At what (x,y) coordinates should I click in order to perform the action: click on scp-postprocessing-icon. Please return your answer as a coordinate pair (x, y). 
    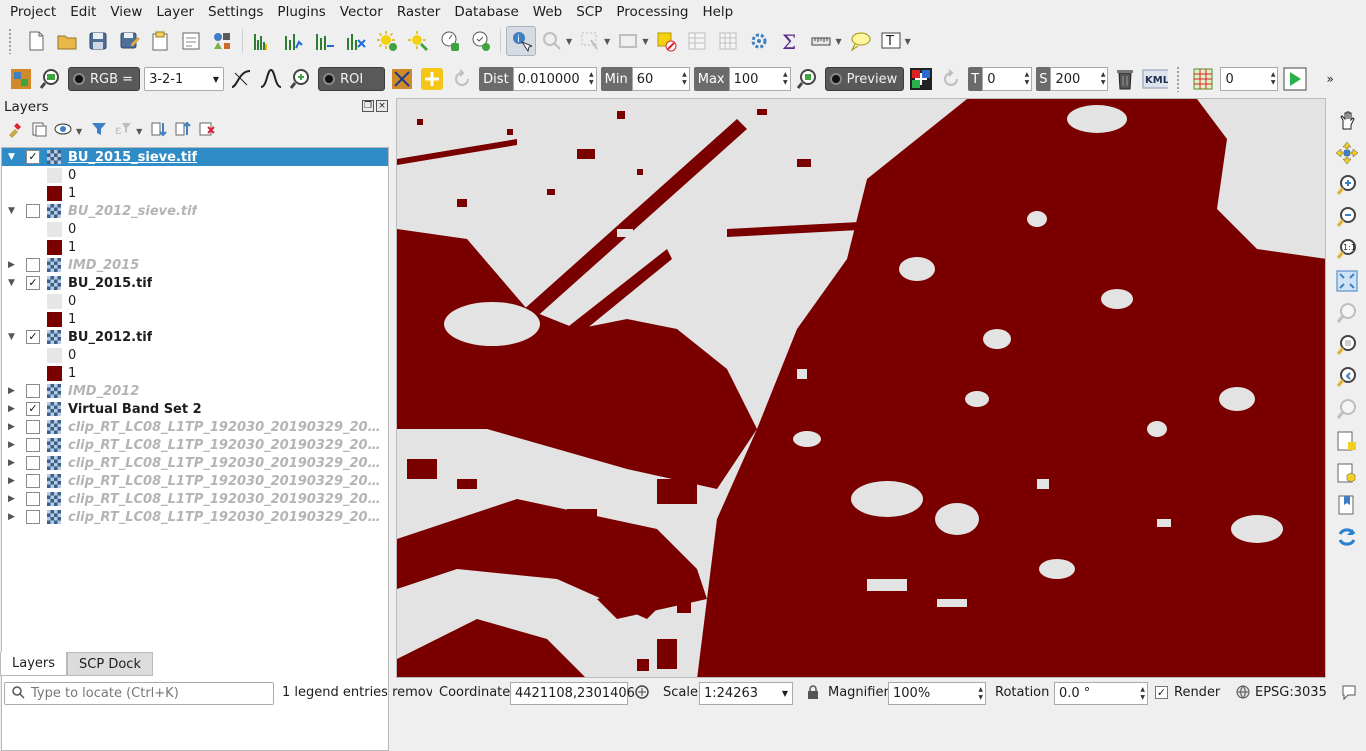
    Looking at the image, I should click on (449, 41).